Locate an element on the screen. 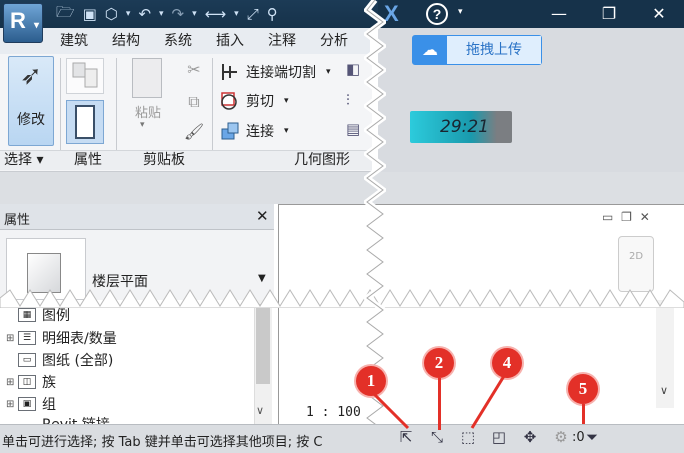 This screenshot has width=684, height=453. paste-icon is located at coordinates (147, 78).